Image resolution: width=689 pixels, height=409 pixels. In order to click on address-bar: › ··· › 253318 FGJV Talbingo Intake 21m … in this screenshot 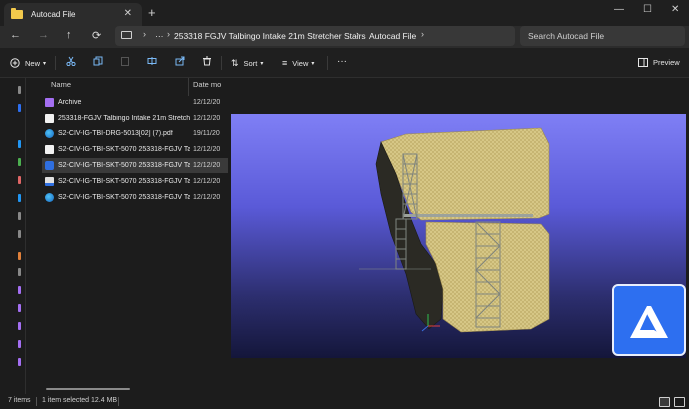, I will do `click(315, 36)`.